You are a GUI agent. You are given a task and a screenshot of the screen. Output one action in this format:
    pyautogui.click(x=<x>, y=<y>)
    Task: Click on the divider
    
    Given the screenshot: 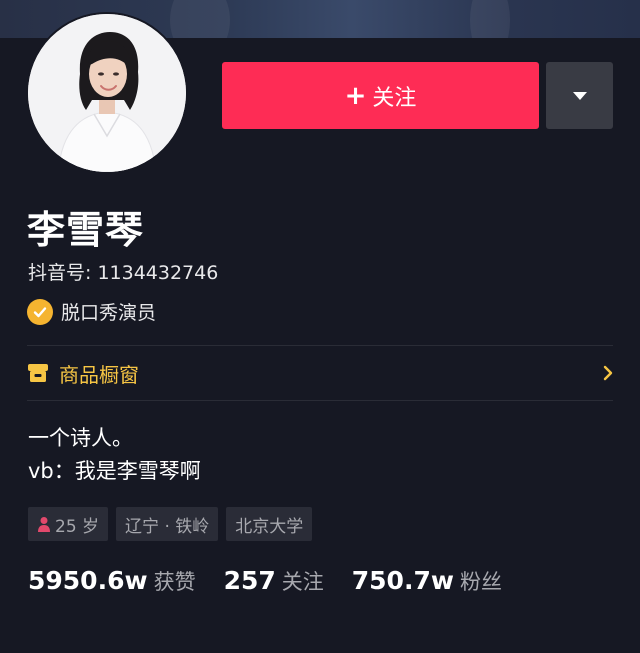 What is the action you would take?
    pyautogui.click(x=320, y=400)
    